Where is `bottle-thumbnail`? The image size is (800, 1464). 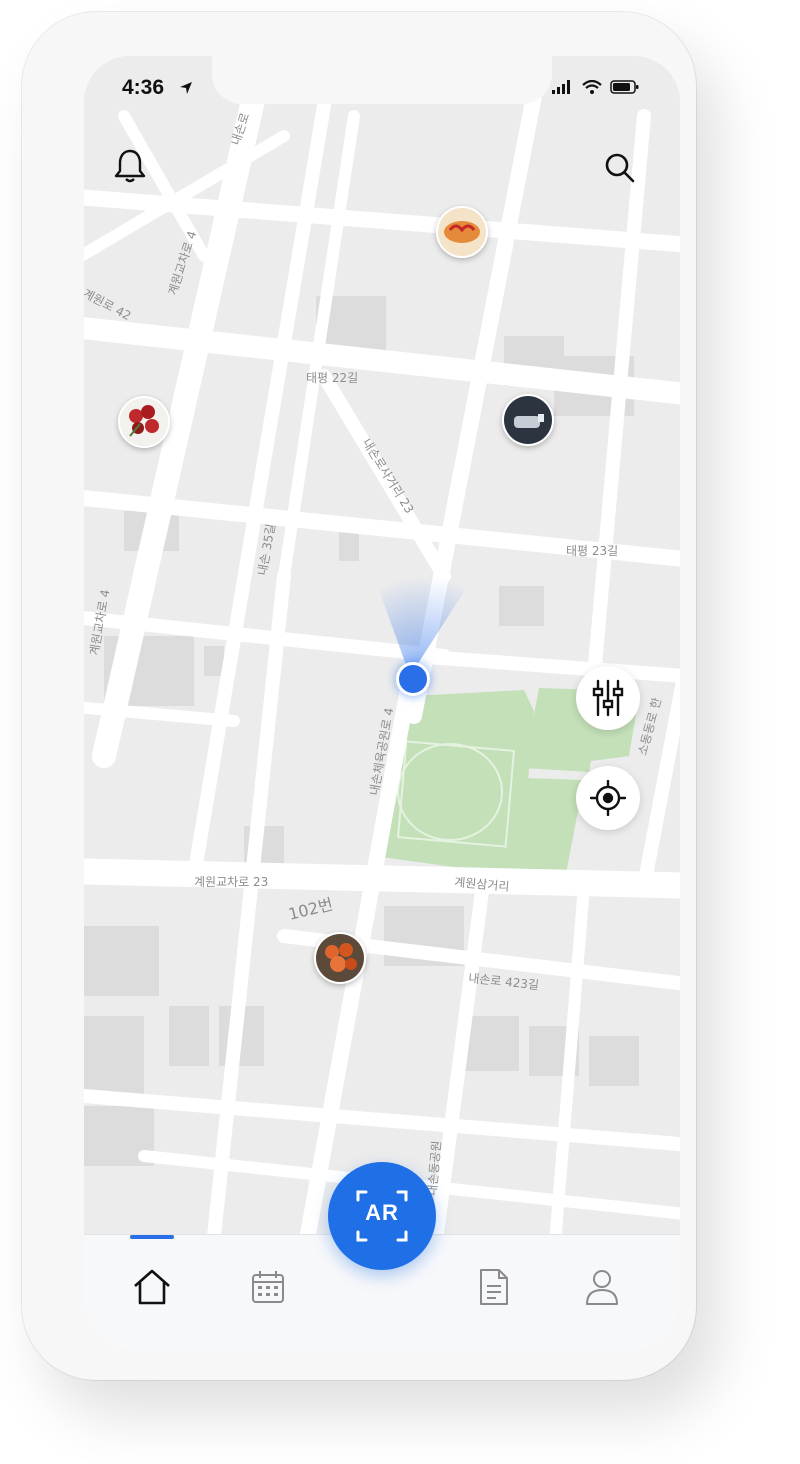
bottle-thumbnail is located at coordinates (528, 420).